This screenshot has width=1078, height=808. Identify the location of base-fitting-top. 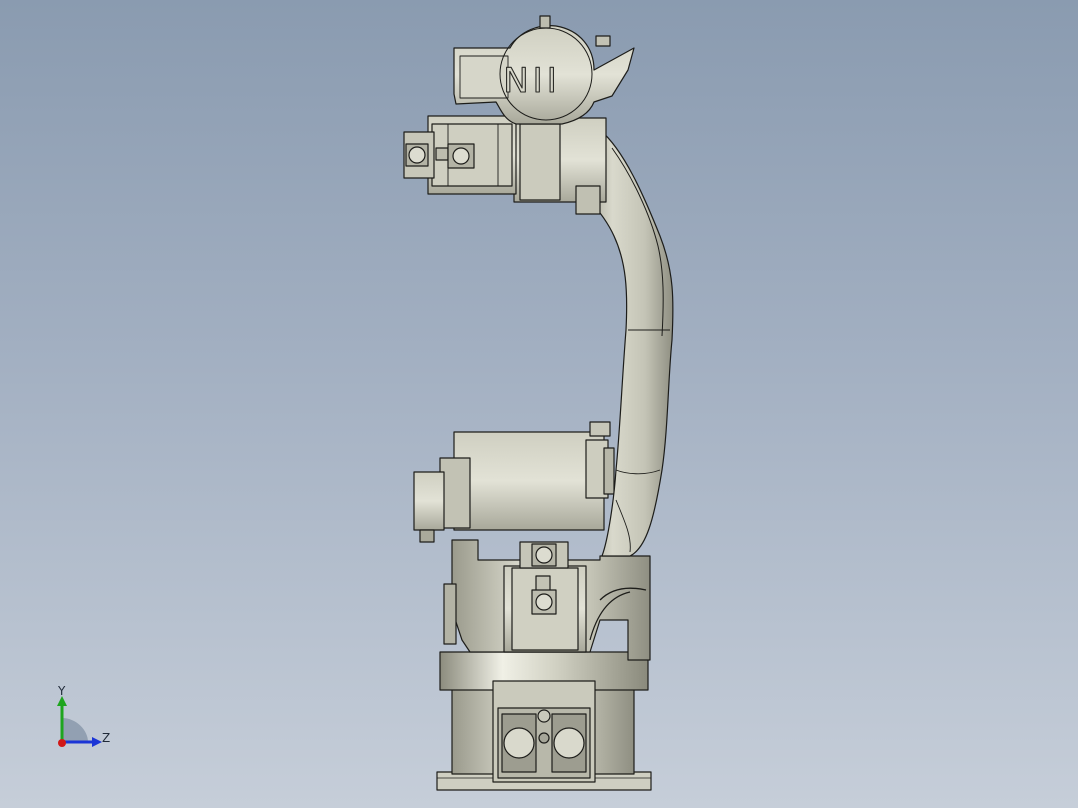
(544, 716).